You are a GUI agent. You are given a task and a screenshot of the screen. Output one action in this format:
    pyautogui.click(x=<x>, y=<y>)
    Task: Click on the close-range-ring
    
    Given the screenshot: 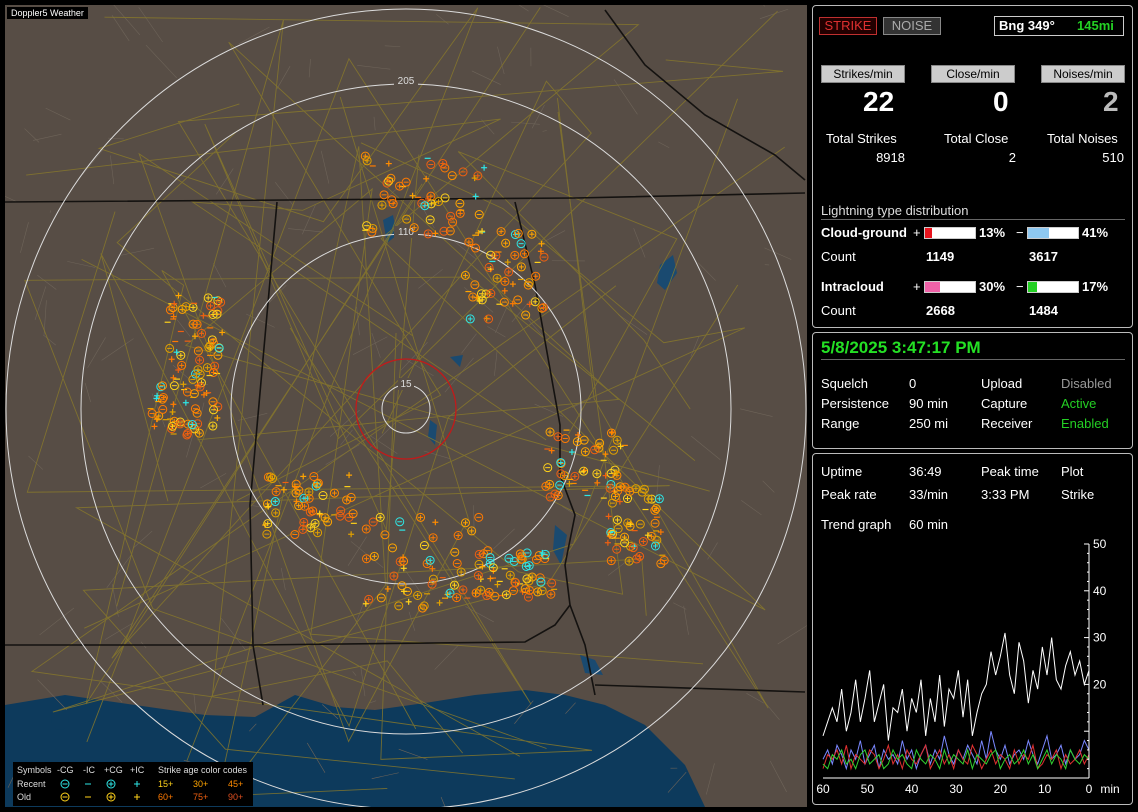 What is the action you would take?
    pyautogui.click(x=406, y=409)
    